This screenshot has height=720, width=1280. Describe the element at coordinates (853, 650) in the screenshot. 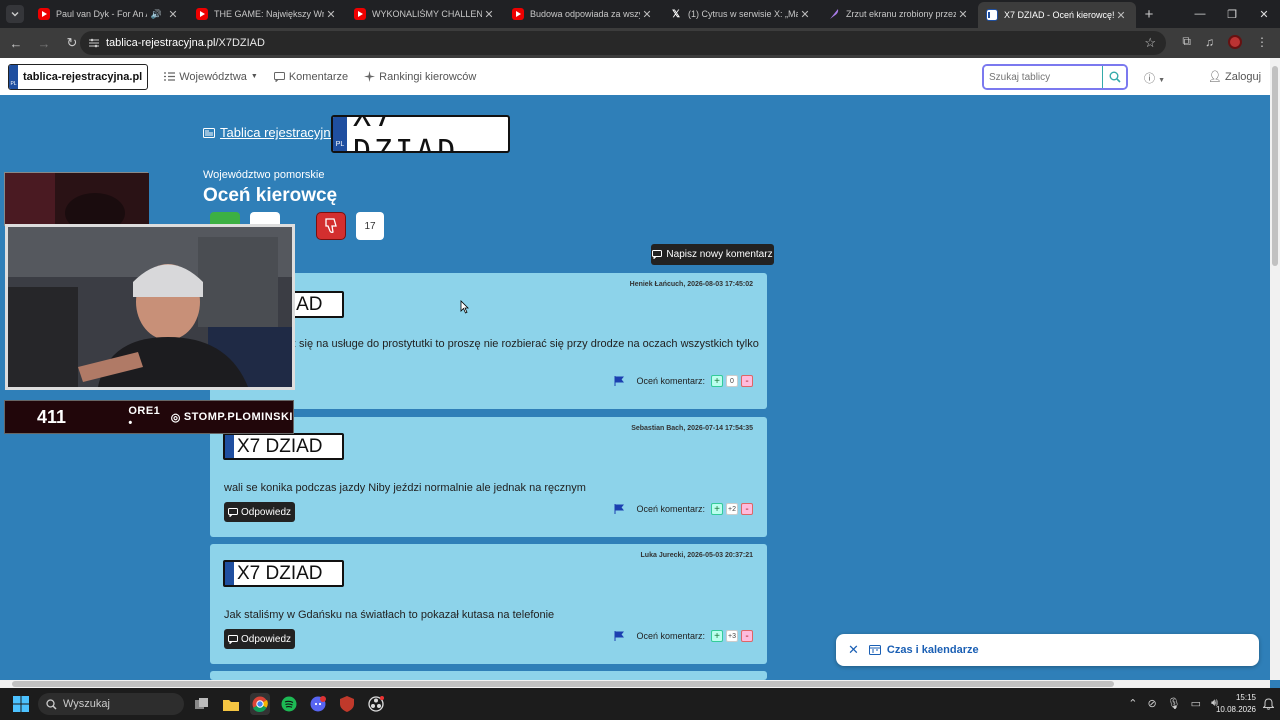

I see `close-icon: ✕` at that location.